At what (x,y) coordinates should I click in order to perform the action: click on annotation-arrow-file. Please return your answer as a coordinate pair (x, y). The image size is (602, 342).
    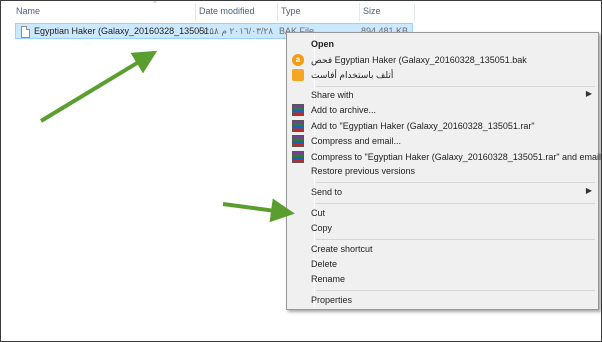
    Looking at the image, I should click on (98, 86).